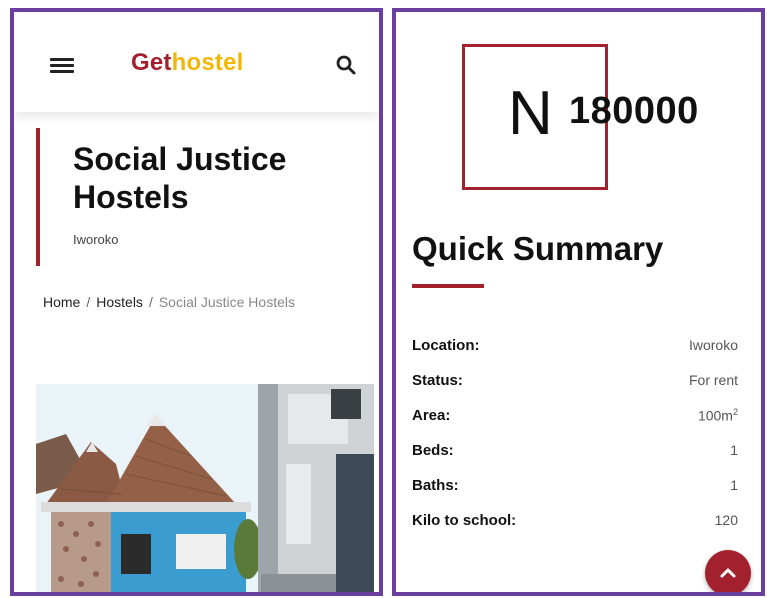 The width and height of the screenshot is (767, 598). What do you see at coordinates (96, 239) in the screenshot?
I see `property-location-subtitle: Iworoko` at bounding box center [96, 239].